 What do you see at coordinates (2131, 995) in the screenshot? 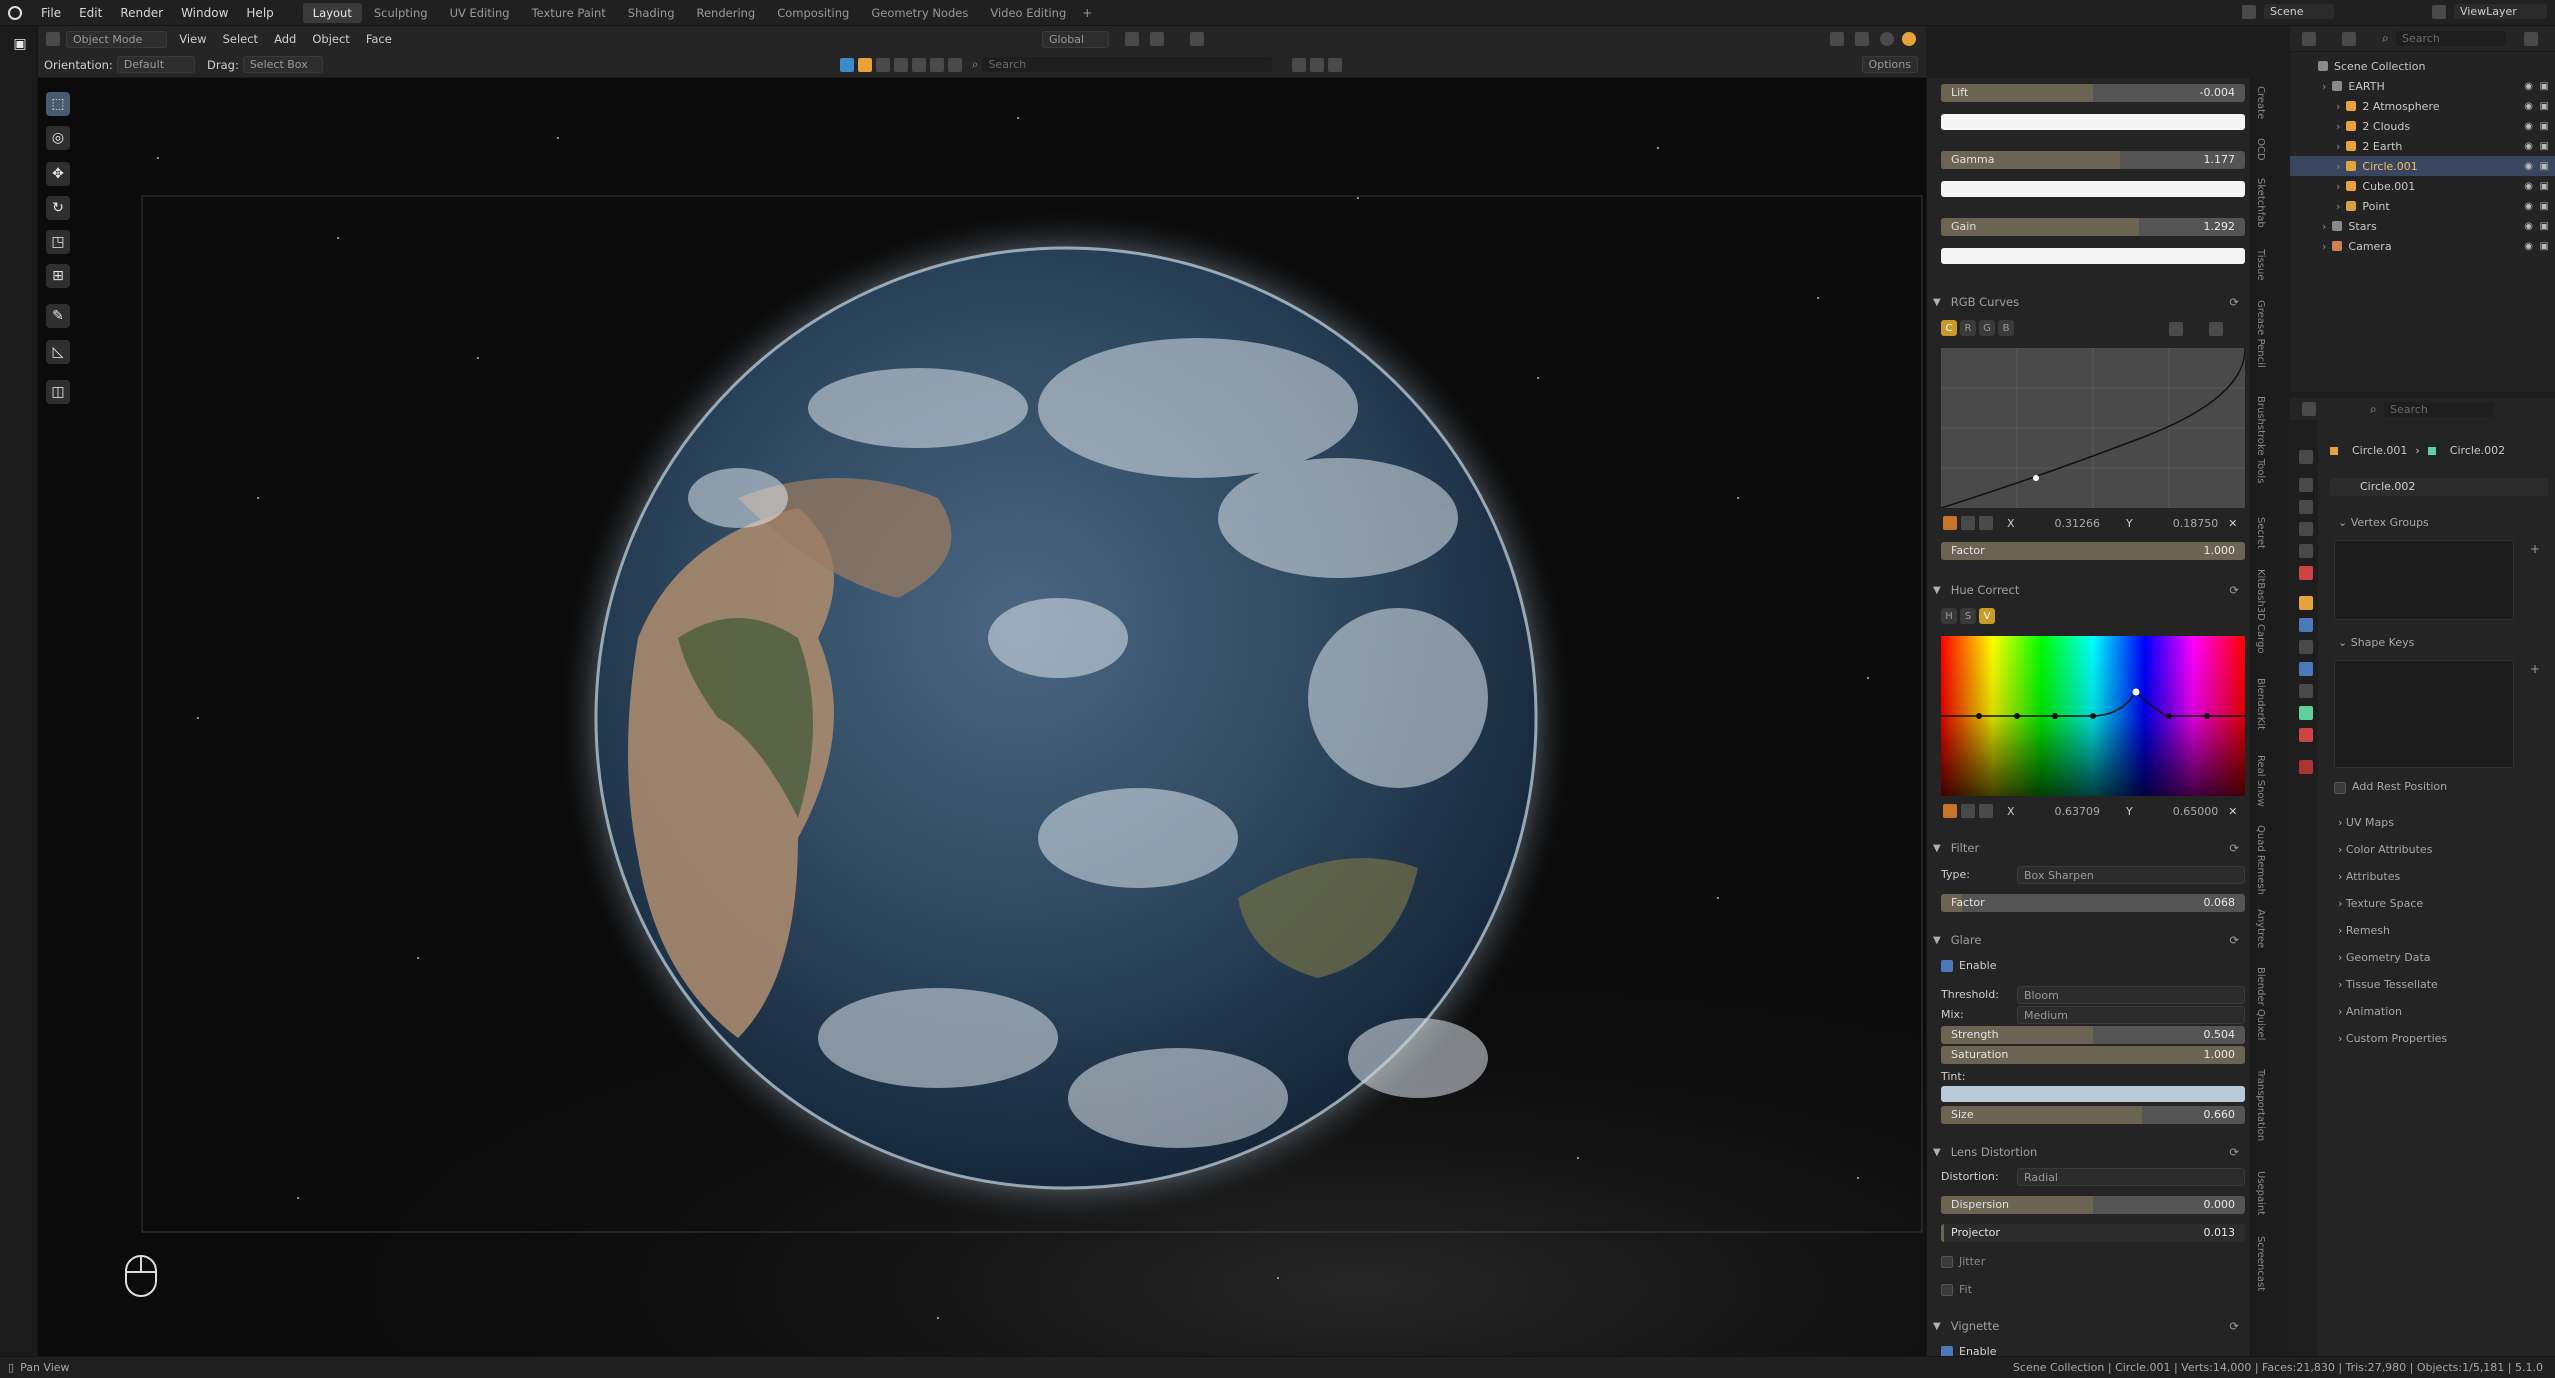
I see `threshold-dropdown: Bloom` at bounding box center [2131, 995].